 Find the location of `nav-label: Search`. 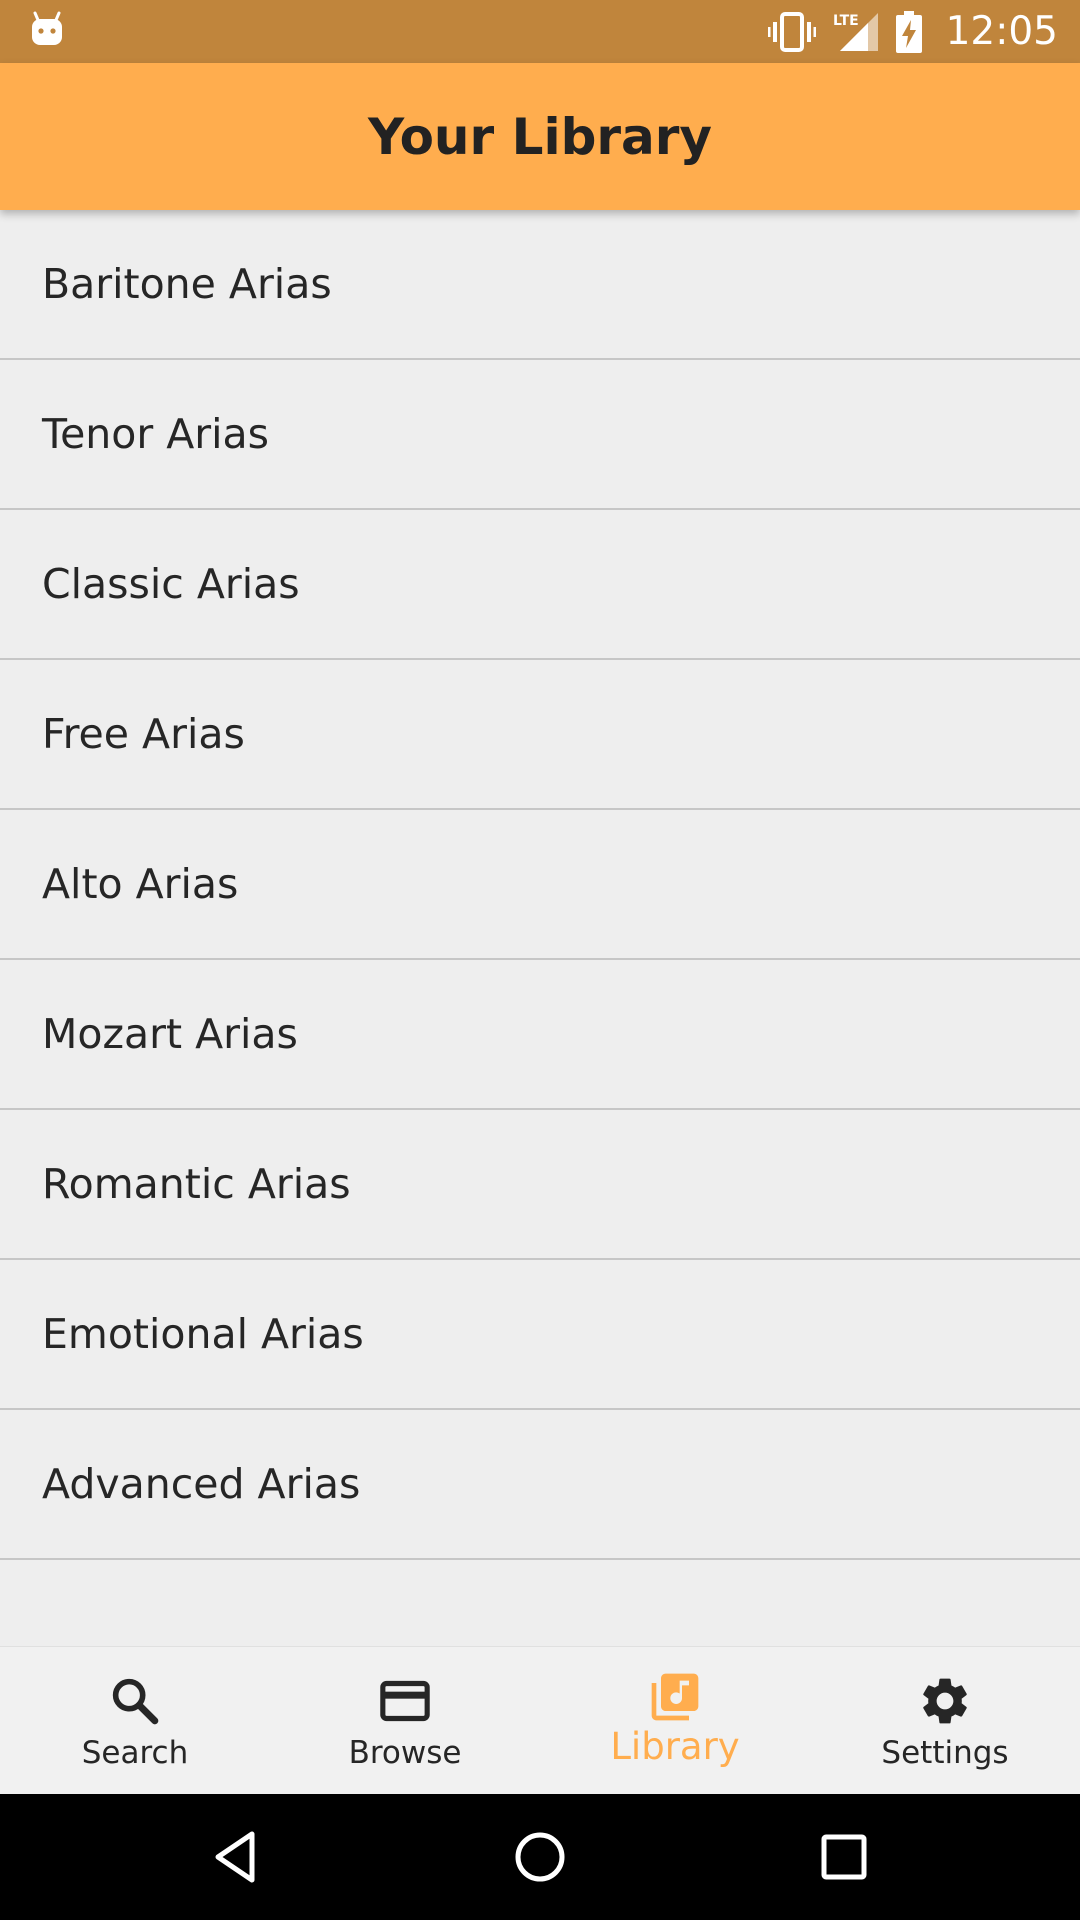

nav-label: Search is located at coordinates (135, 1753).